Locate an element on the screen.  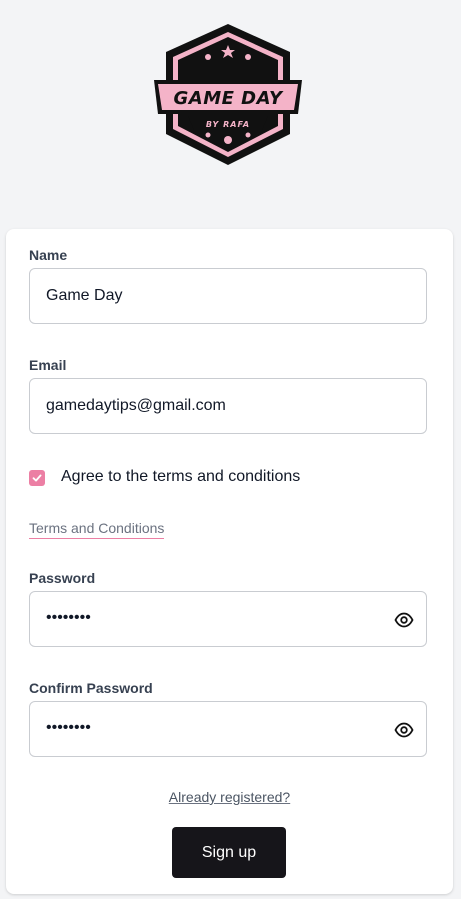
logo-title: GAME DAY is located at coordinates (228, 98).